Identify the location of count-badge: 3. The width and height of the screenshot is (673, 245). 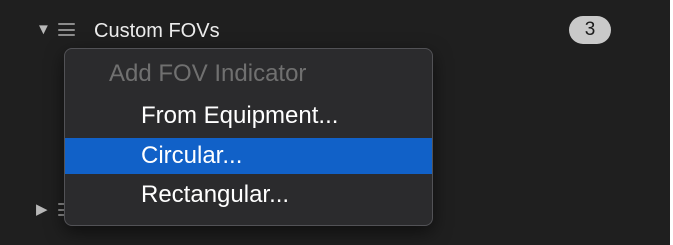
(590, 30).